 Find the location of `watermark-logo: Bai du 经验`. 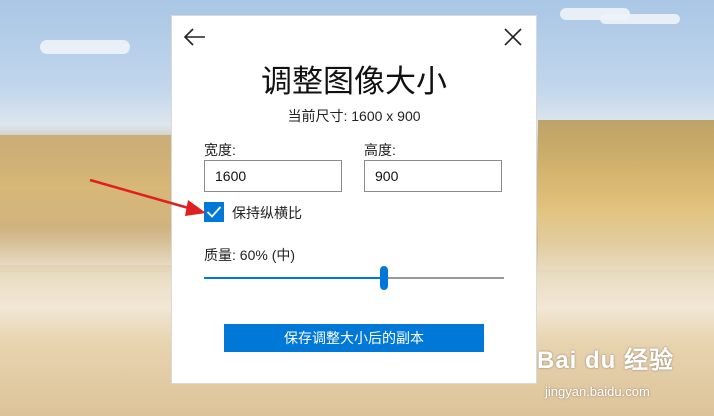

watermark-logo: Bai du 经验 is located at coordinates (605, 360).